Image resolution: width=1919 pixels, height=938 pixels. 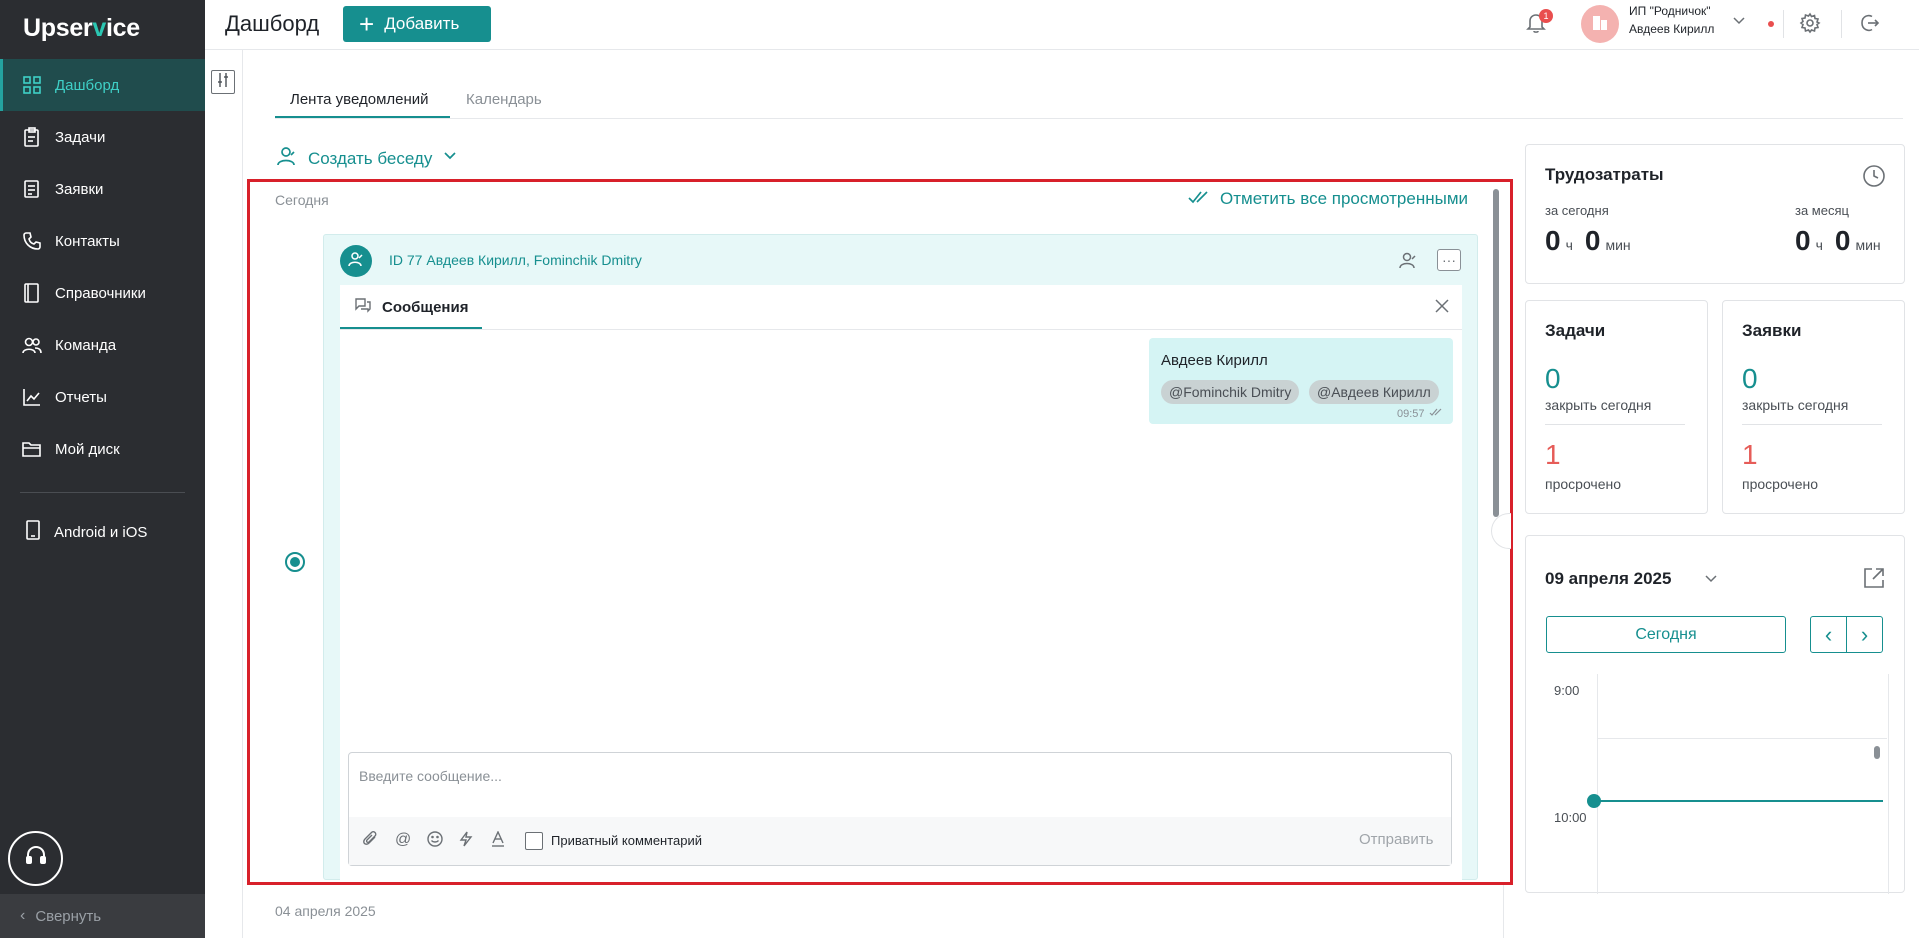 I want to click on emoji-icon, so click(x=435, y=841).